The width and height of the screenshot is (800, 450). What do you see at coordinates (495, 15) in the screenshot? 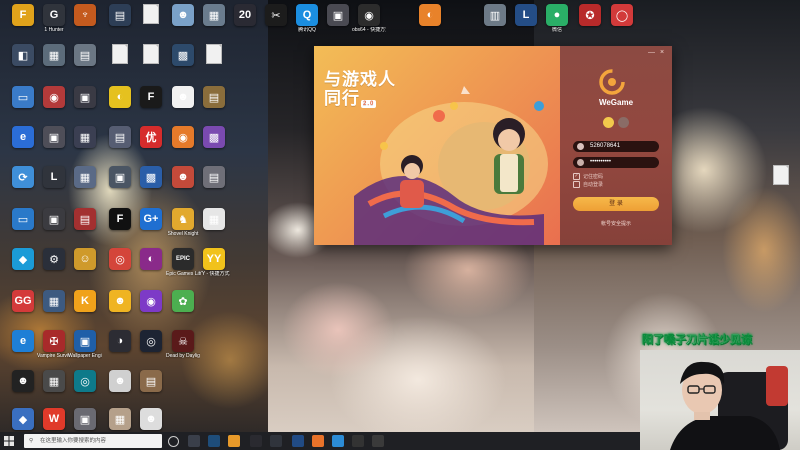
I see `desktop-shortcut: ▥` at bounding box center [495, 15].